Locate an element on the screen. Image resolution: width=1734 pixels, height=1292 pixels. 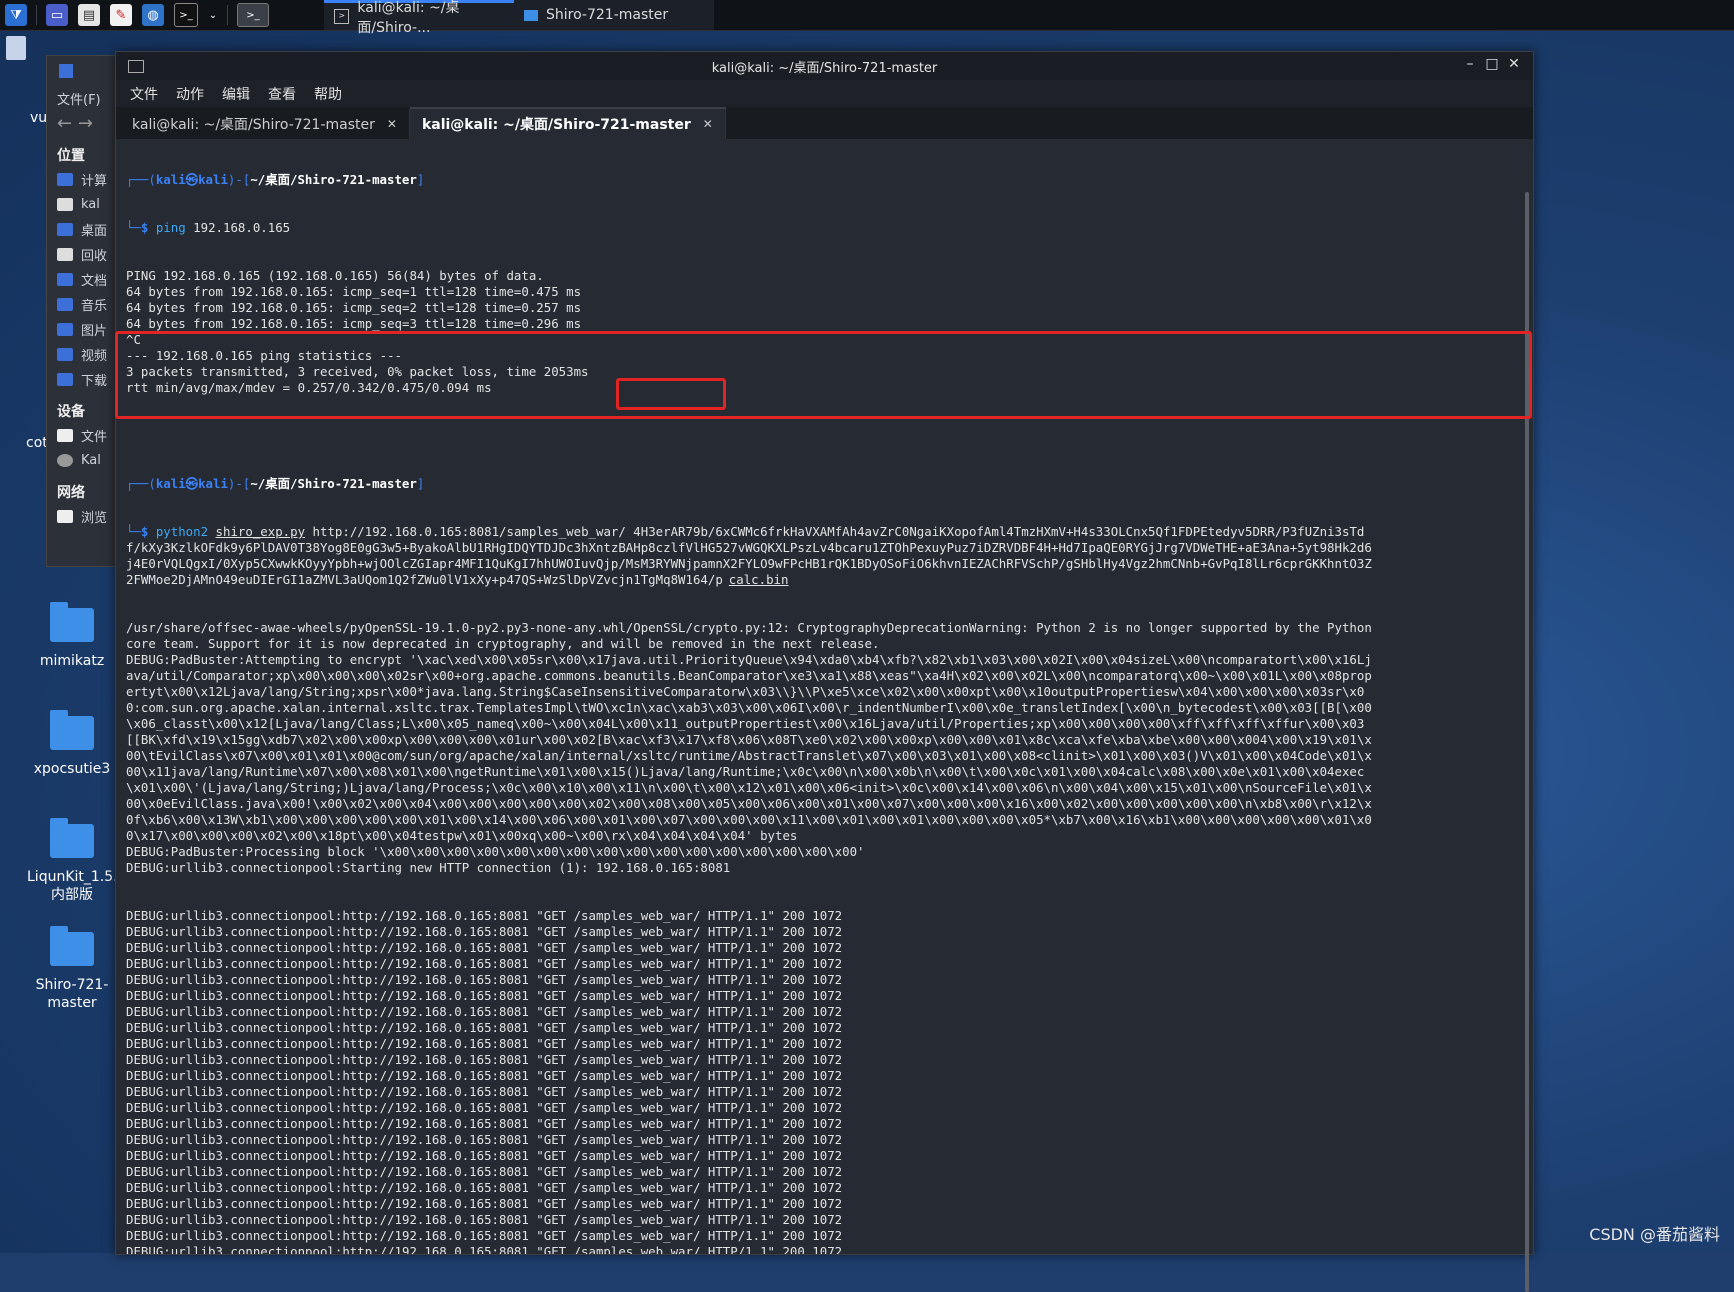
tab-2: kali@kali: ~/桌面/Shiro-721-master ✕ is located at coordinates (567, 123).